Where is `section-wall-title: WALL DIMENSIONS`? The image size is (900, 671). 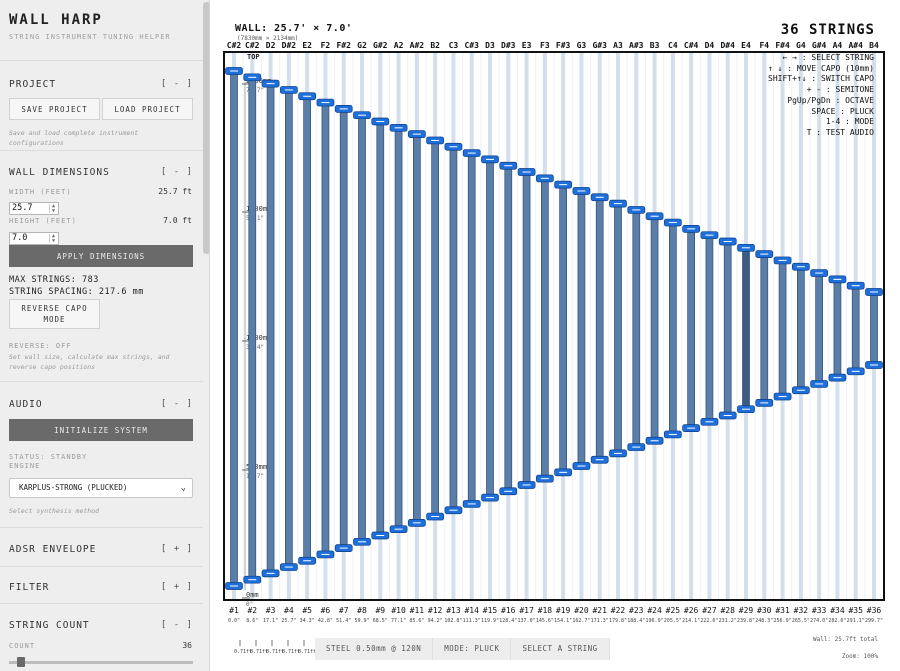
section-wall-title: WALL DIMENSIONS is located at coordinates (59, 172).